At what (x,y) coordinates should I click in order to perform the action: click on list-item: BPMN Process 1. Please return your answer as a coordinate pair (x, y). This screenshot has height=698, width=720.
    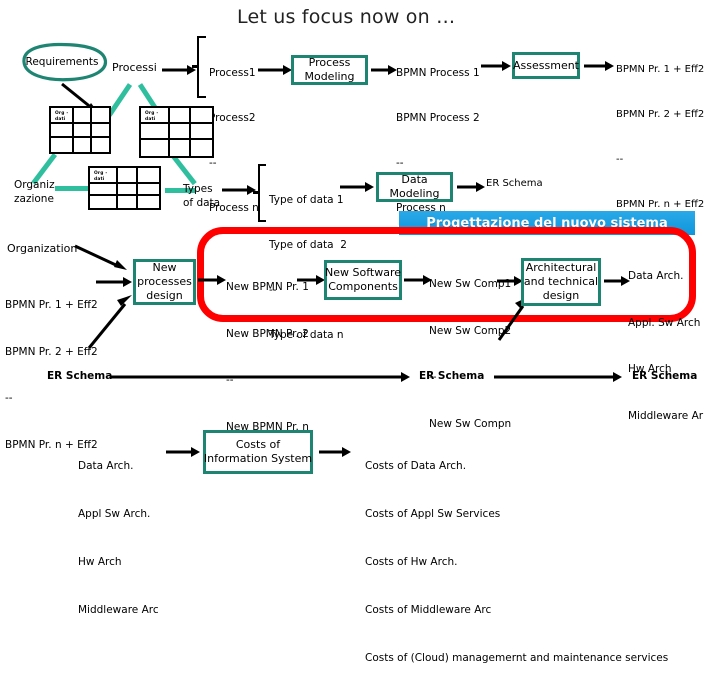
    Looking at the image, I should click on (438, 73).